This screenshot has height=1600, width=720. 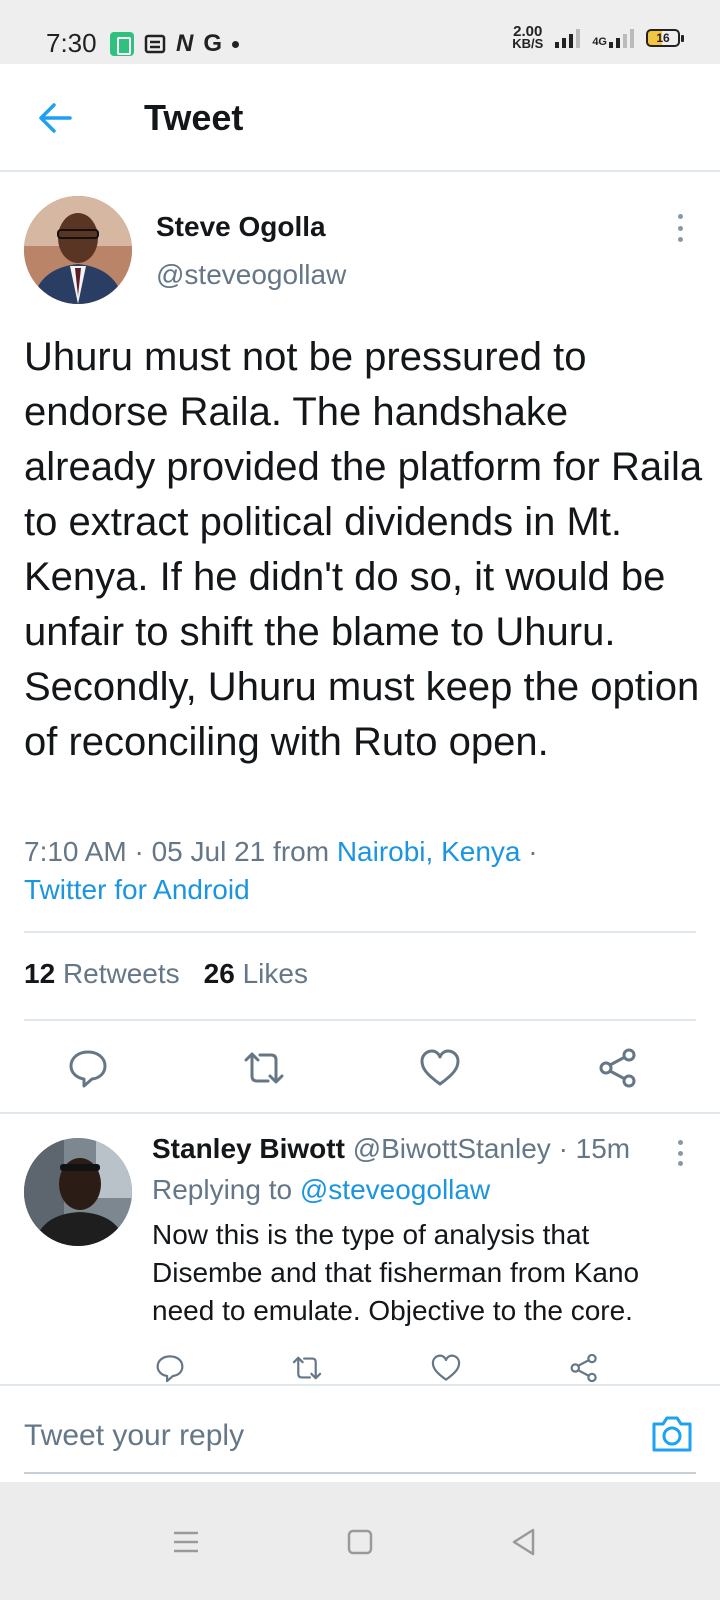 What do you see at coordinates (594, 1148) in the screenshot?
I see `reply-time: · 15m` at bounding box center [594, 1148].